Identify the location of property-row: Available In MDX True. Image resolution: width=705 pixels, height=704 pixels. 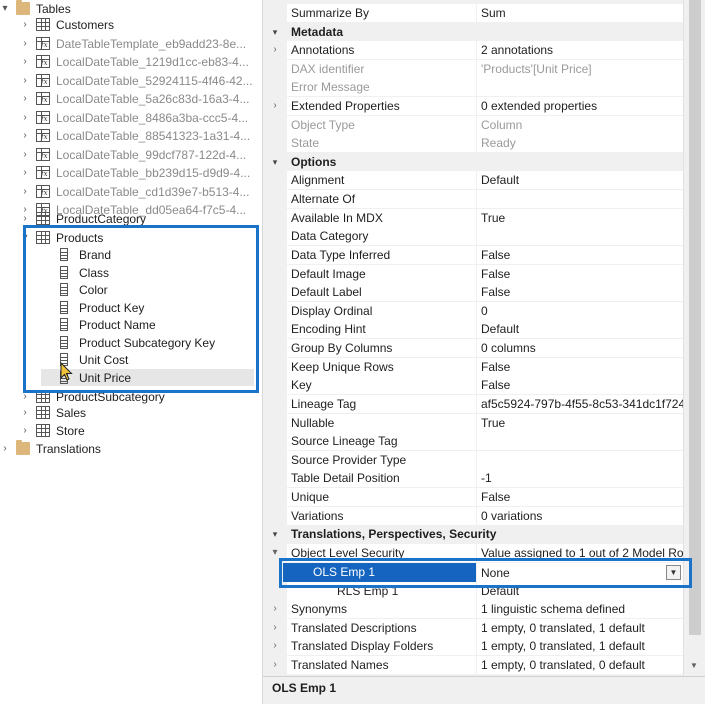
(473, 218).